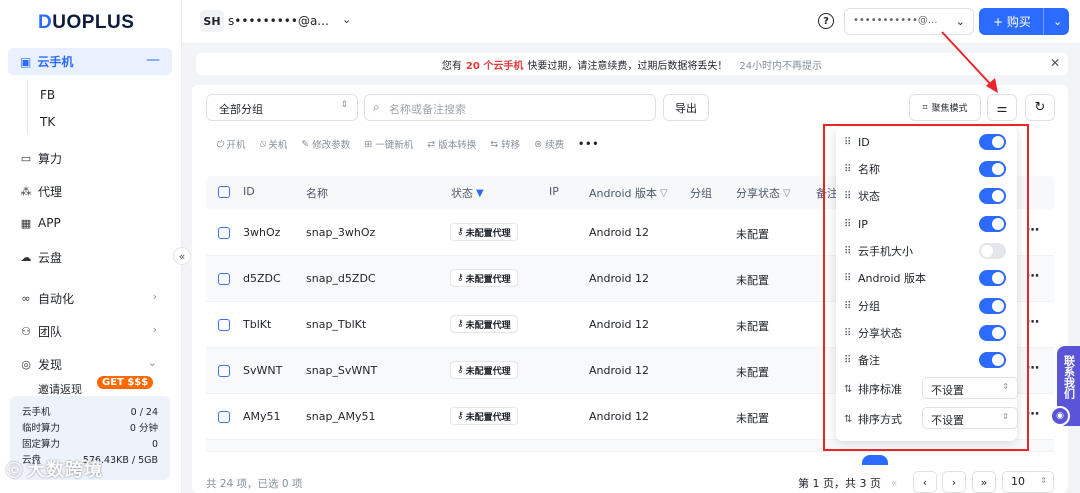  Describe the element at coordinates (90, 61) in the screenshot. I see `sidebar-item-cloud-phone: ▣ 云手机 —` at that location.